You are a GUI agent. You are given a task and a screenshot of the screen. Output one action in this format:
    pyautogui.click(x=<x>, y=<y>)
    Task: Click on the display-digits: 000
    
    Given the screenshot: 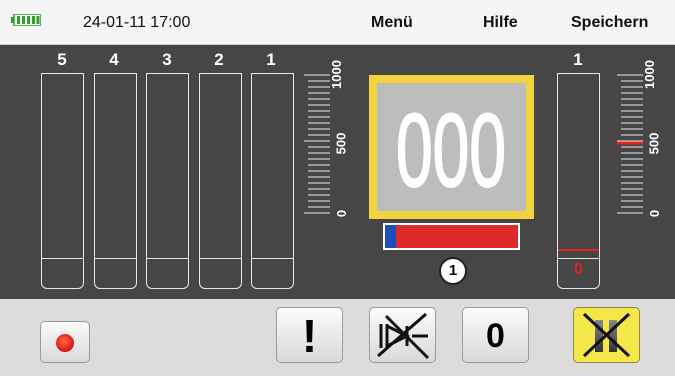 What is the action you would take?
    pyautogui.click(x=451, y=151)
    